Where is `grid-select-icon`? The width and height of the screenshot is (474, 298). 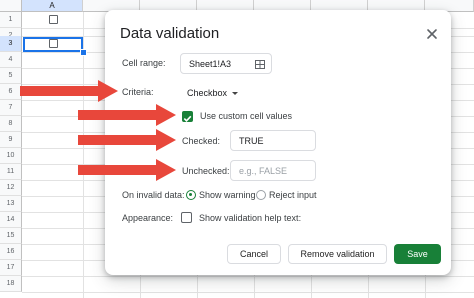 grid-select-icon is located at coordinates (260, 64).